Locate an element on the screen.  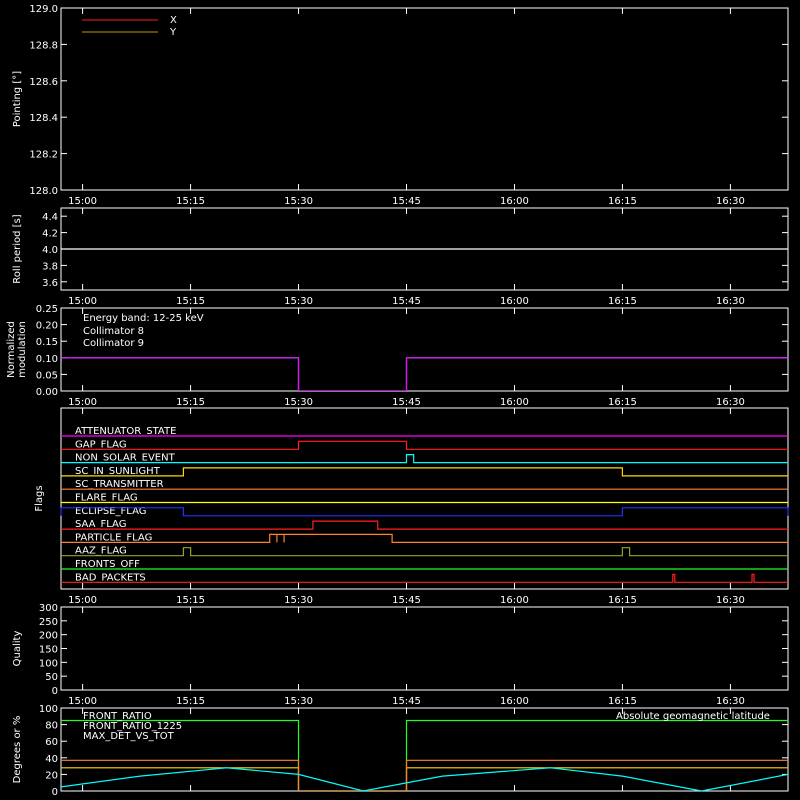
flag-label: SC_IN_SUNLIGHT is located at coordinates (118, 471).